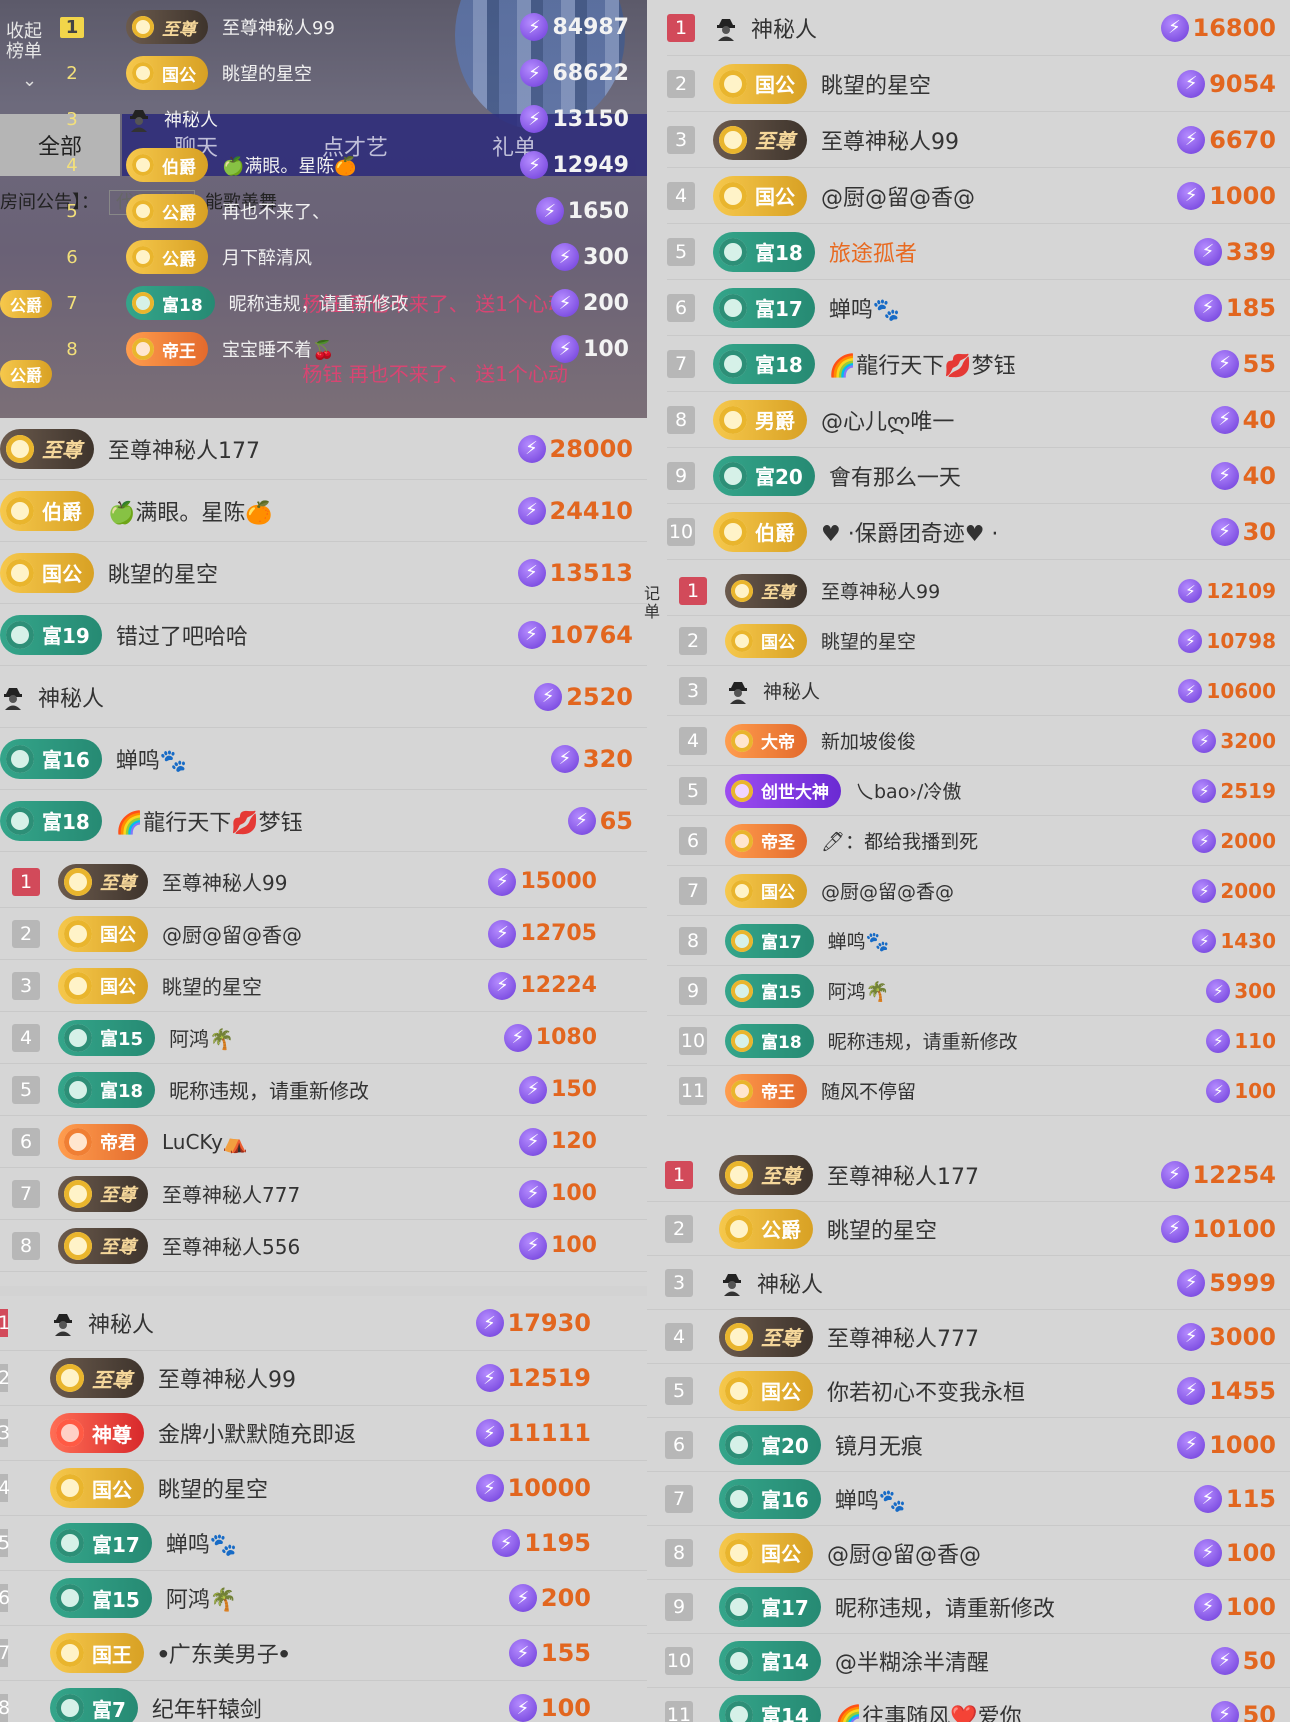 This screenshot has width=1290, height=1722. I want to click on ranking-row: 11 帝王 随风不停留 ⚡ 100, so click(978, 1091).